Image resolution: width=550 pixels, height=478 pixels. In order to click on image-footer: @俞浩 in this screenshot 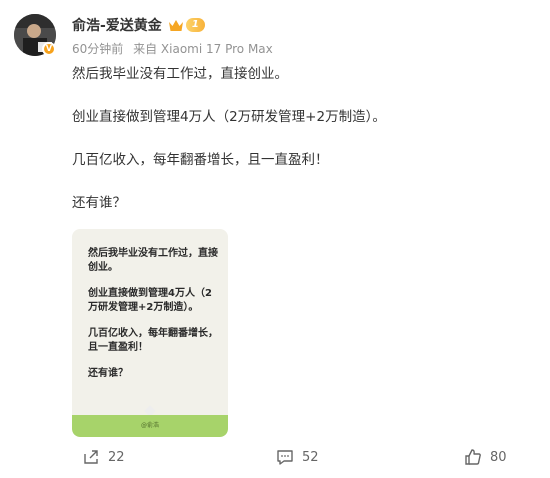, I will do `click(150, 426)`.